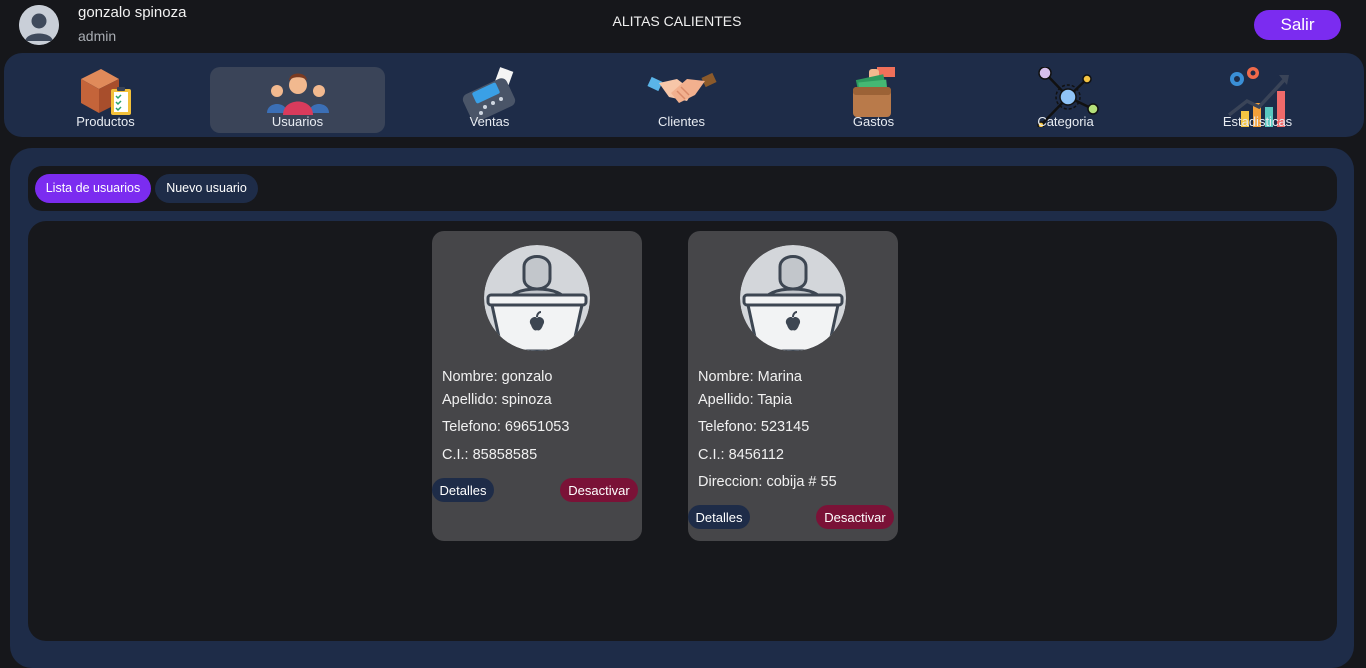 The height and width of the screenshot is (668, 1366). What do you see at coordinates (497, 400) in the screenshot?
I see `user-apellido: Apellido: spinoza` at bounding box center [497, 400].